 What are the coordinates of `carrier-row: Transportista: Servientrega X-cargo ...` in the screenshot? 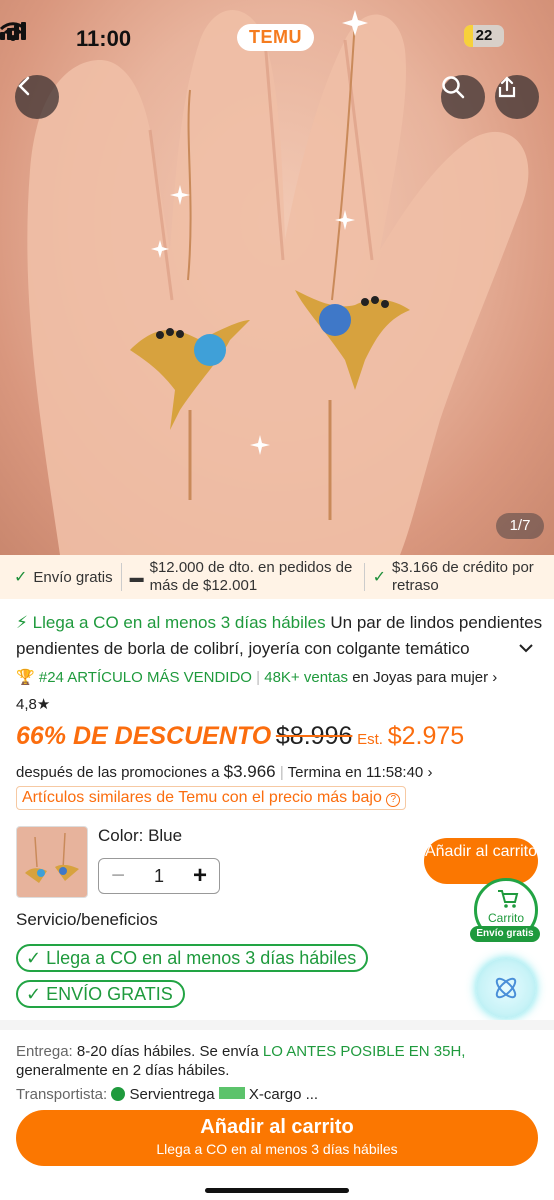 It's located at (276, 1095).